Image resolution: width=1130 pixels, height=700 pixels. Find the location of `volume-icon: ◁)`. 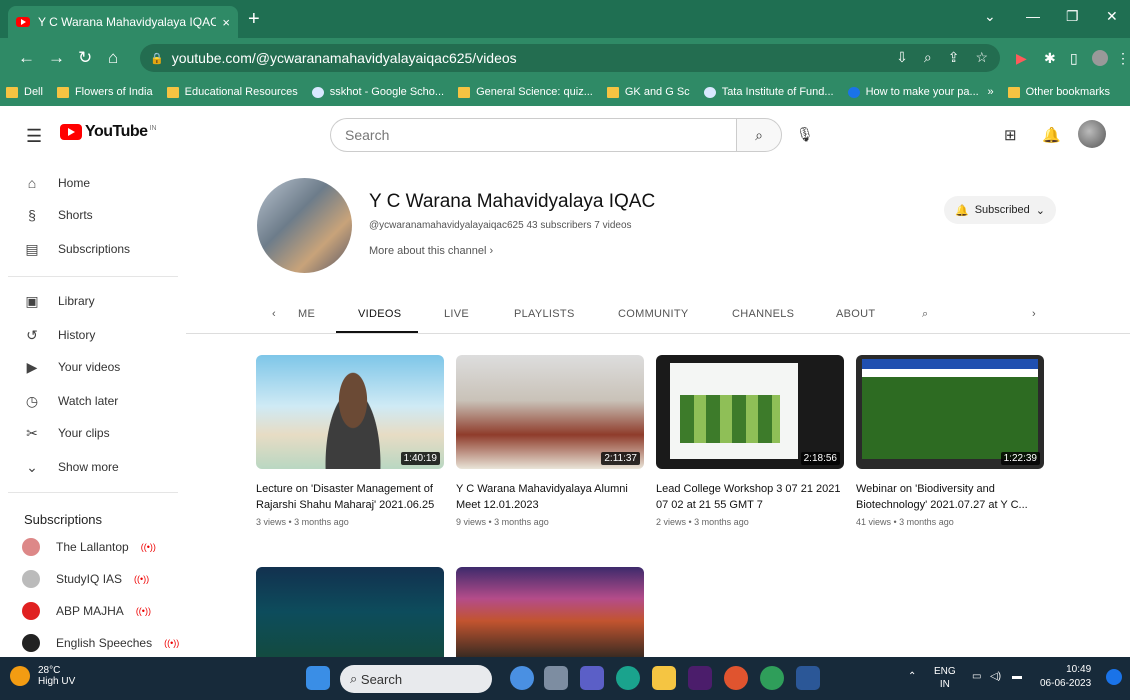

volume-icon: ◁) is located at coordinates (995, 676).